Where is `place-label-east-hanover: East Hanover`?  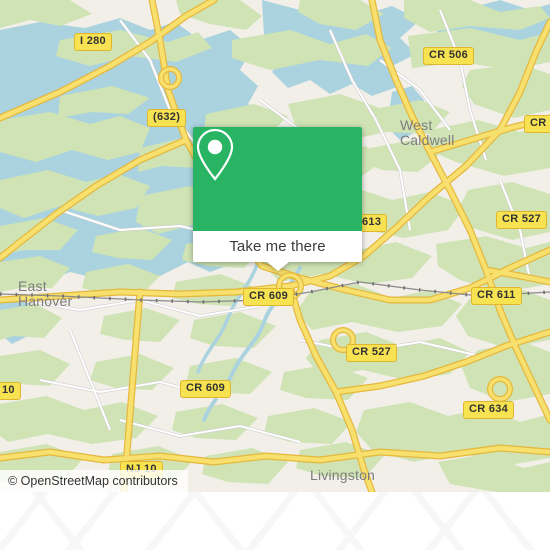
place-label-east-hanover: East Hanover is located at coordinates (45, 294).